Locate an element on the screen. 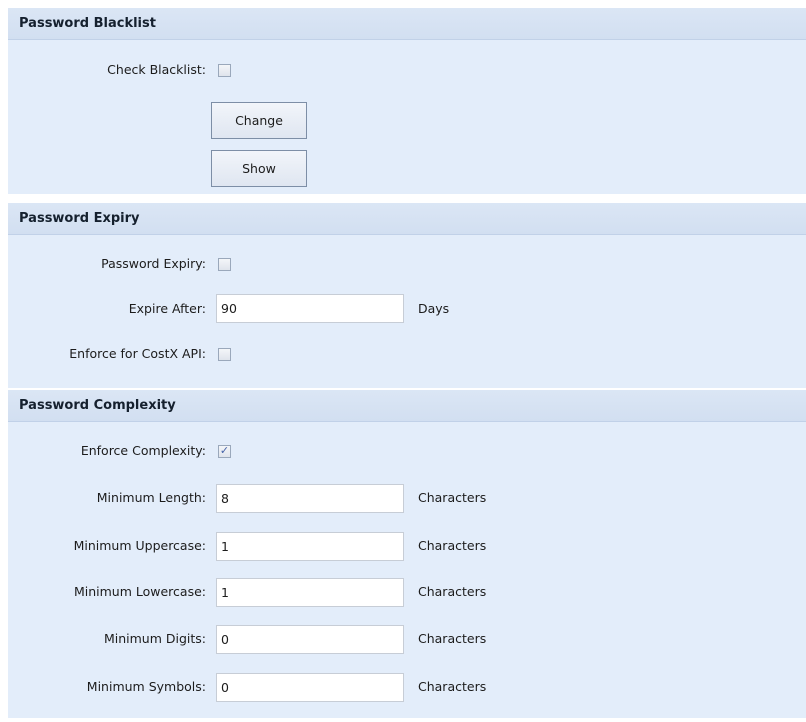 The width and height of the screenshot is (806, 722). enforce-costx-api-checkbox is located at coordinates (224, 354).